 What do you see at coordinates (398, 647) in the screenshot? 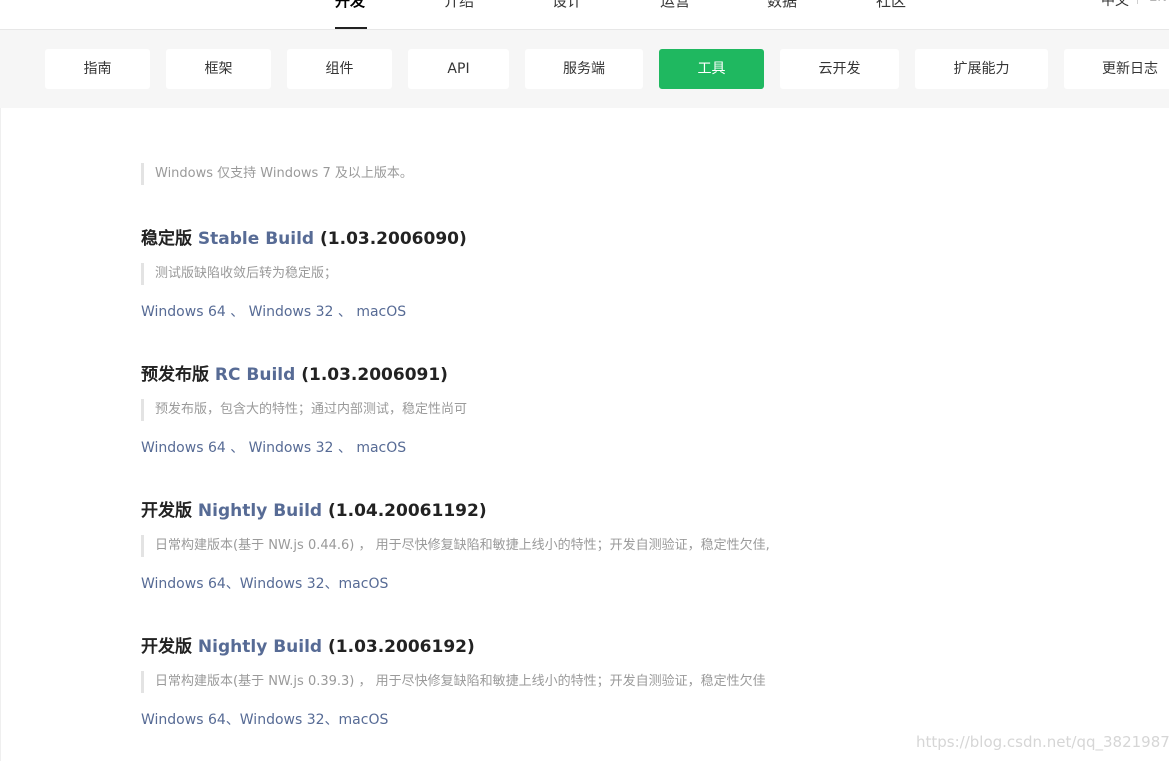
I see `build-version: (1.03.2006192)` at bounding box center [398, 647].